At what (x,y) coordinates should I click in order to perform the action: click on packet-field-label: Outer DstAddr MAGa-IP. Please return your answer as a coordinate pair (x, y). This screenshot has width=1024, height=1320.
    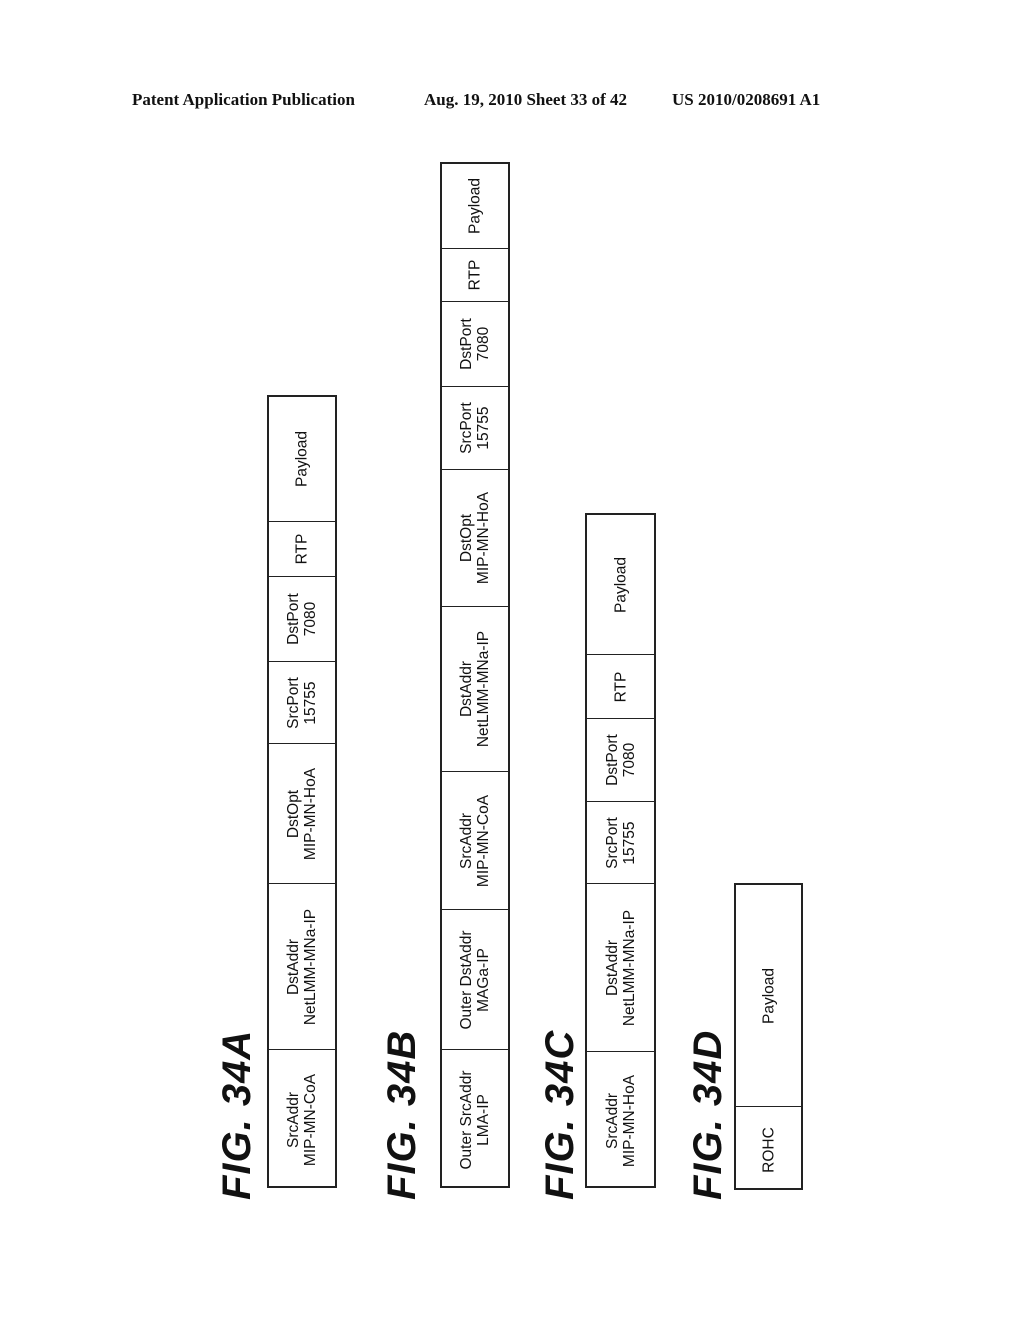
    Looking at the image, I should click on (475, 979).